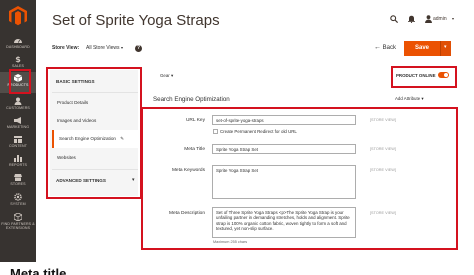 Image resolution: width=474 pixels, height=275 pixels. What do you see at coordinates (424, 77) in the screenshot?
I see `highlight-product-online` at bounding box center [424, 77].